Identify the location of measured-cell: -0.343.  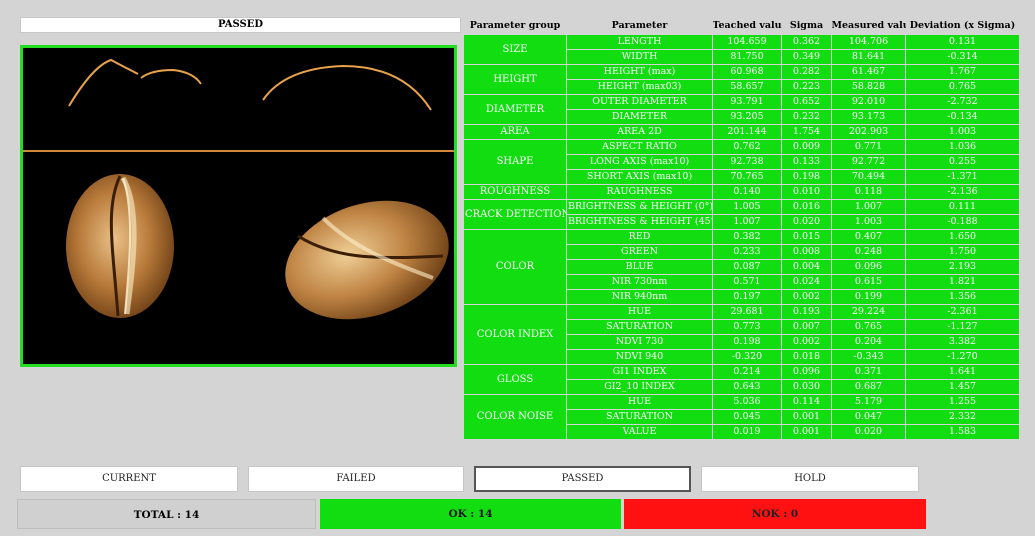
(868, 356).